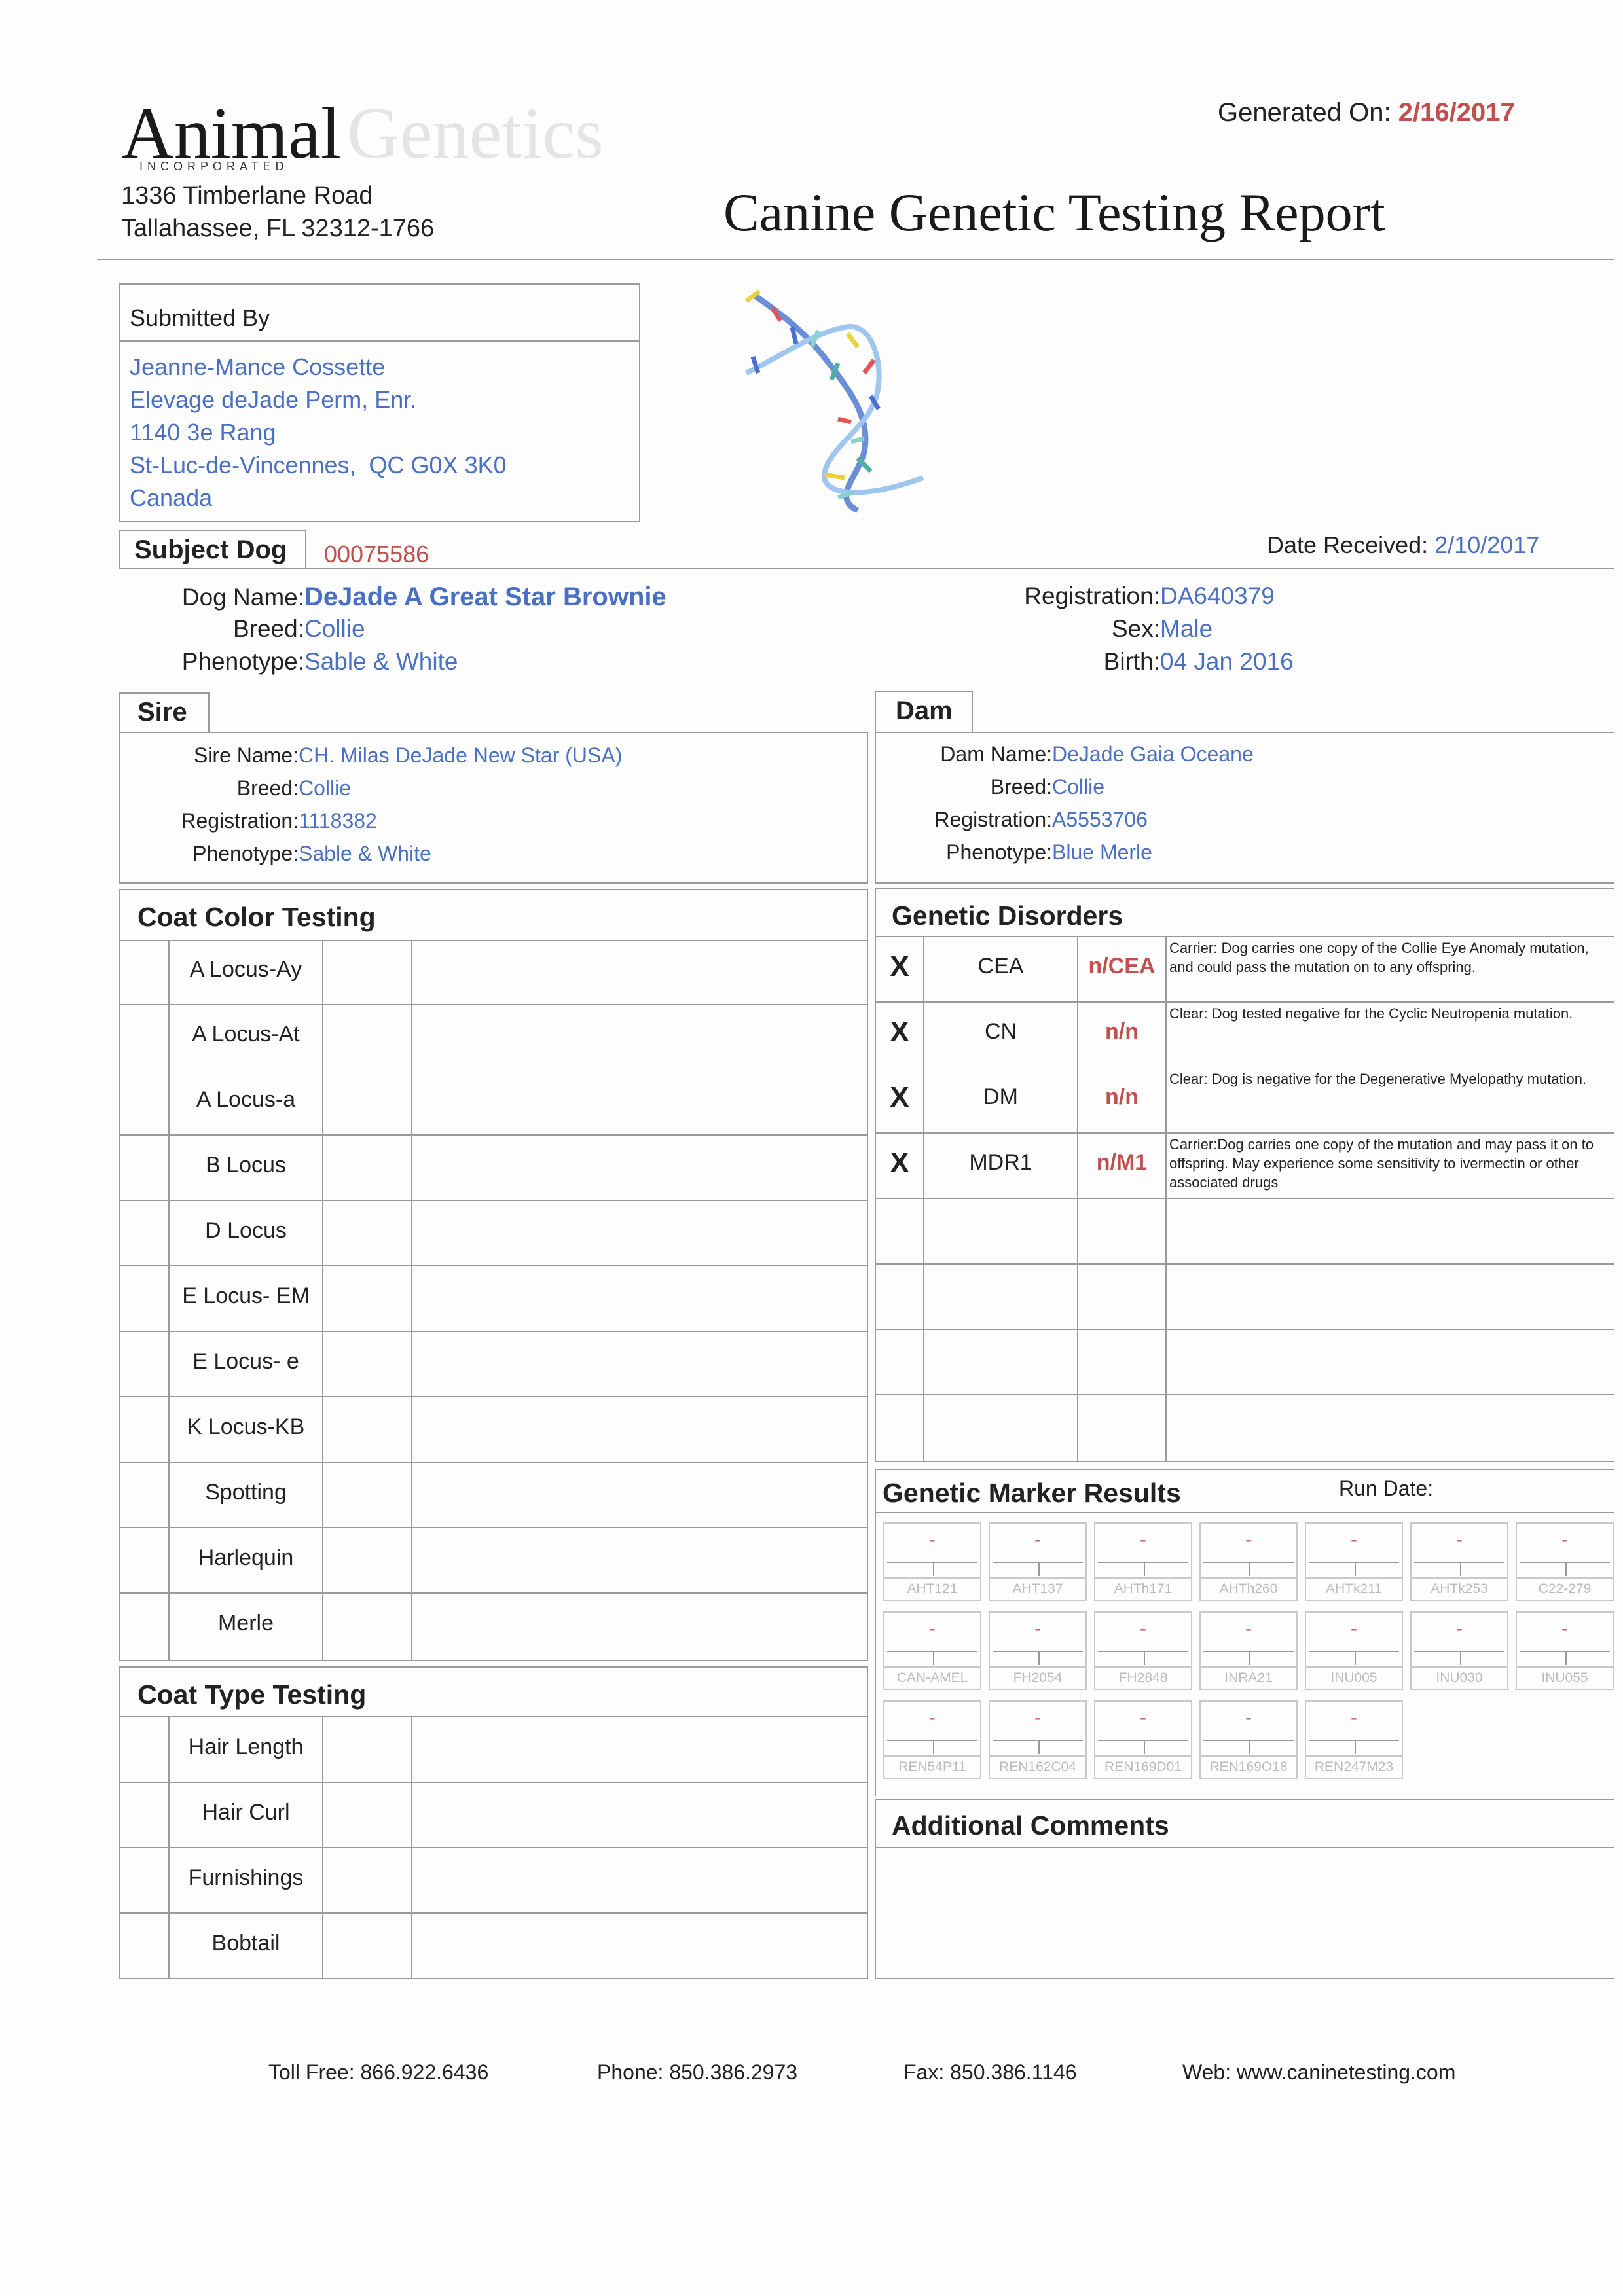 This screenshot has height=2296, width=1623. Describe the element at coordinates (381, 661) in the screenshot. I see `dog-phenotype-value: Sable & White` at that location.